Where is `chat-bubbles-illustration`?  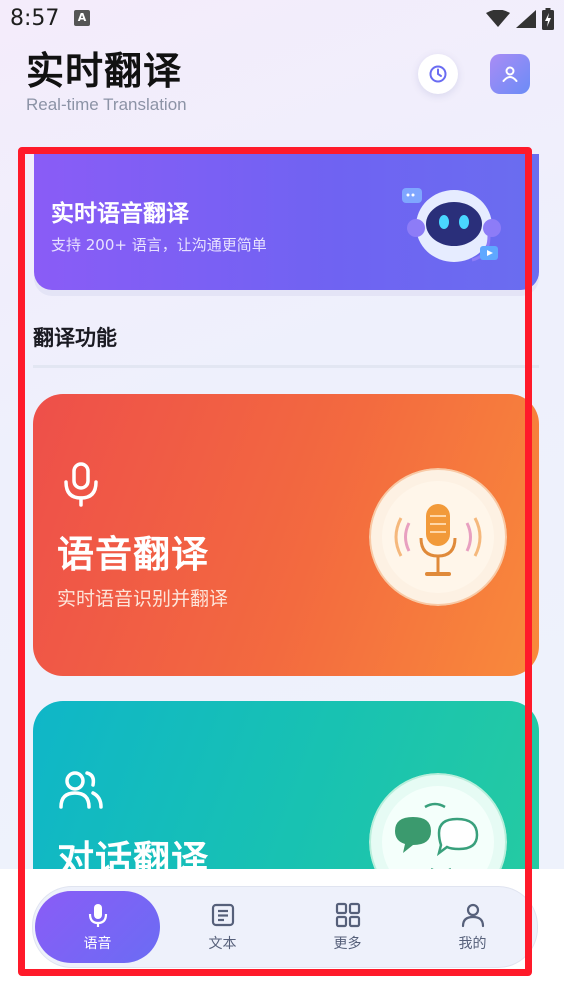
chat-bubbles-illustration is located at coordinates (438, 821).